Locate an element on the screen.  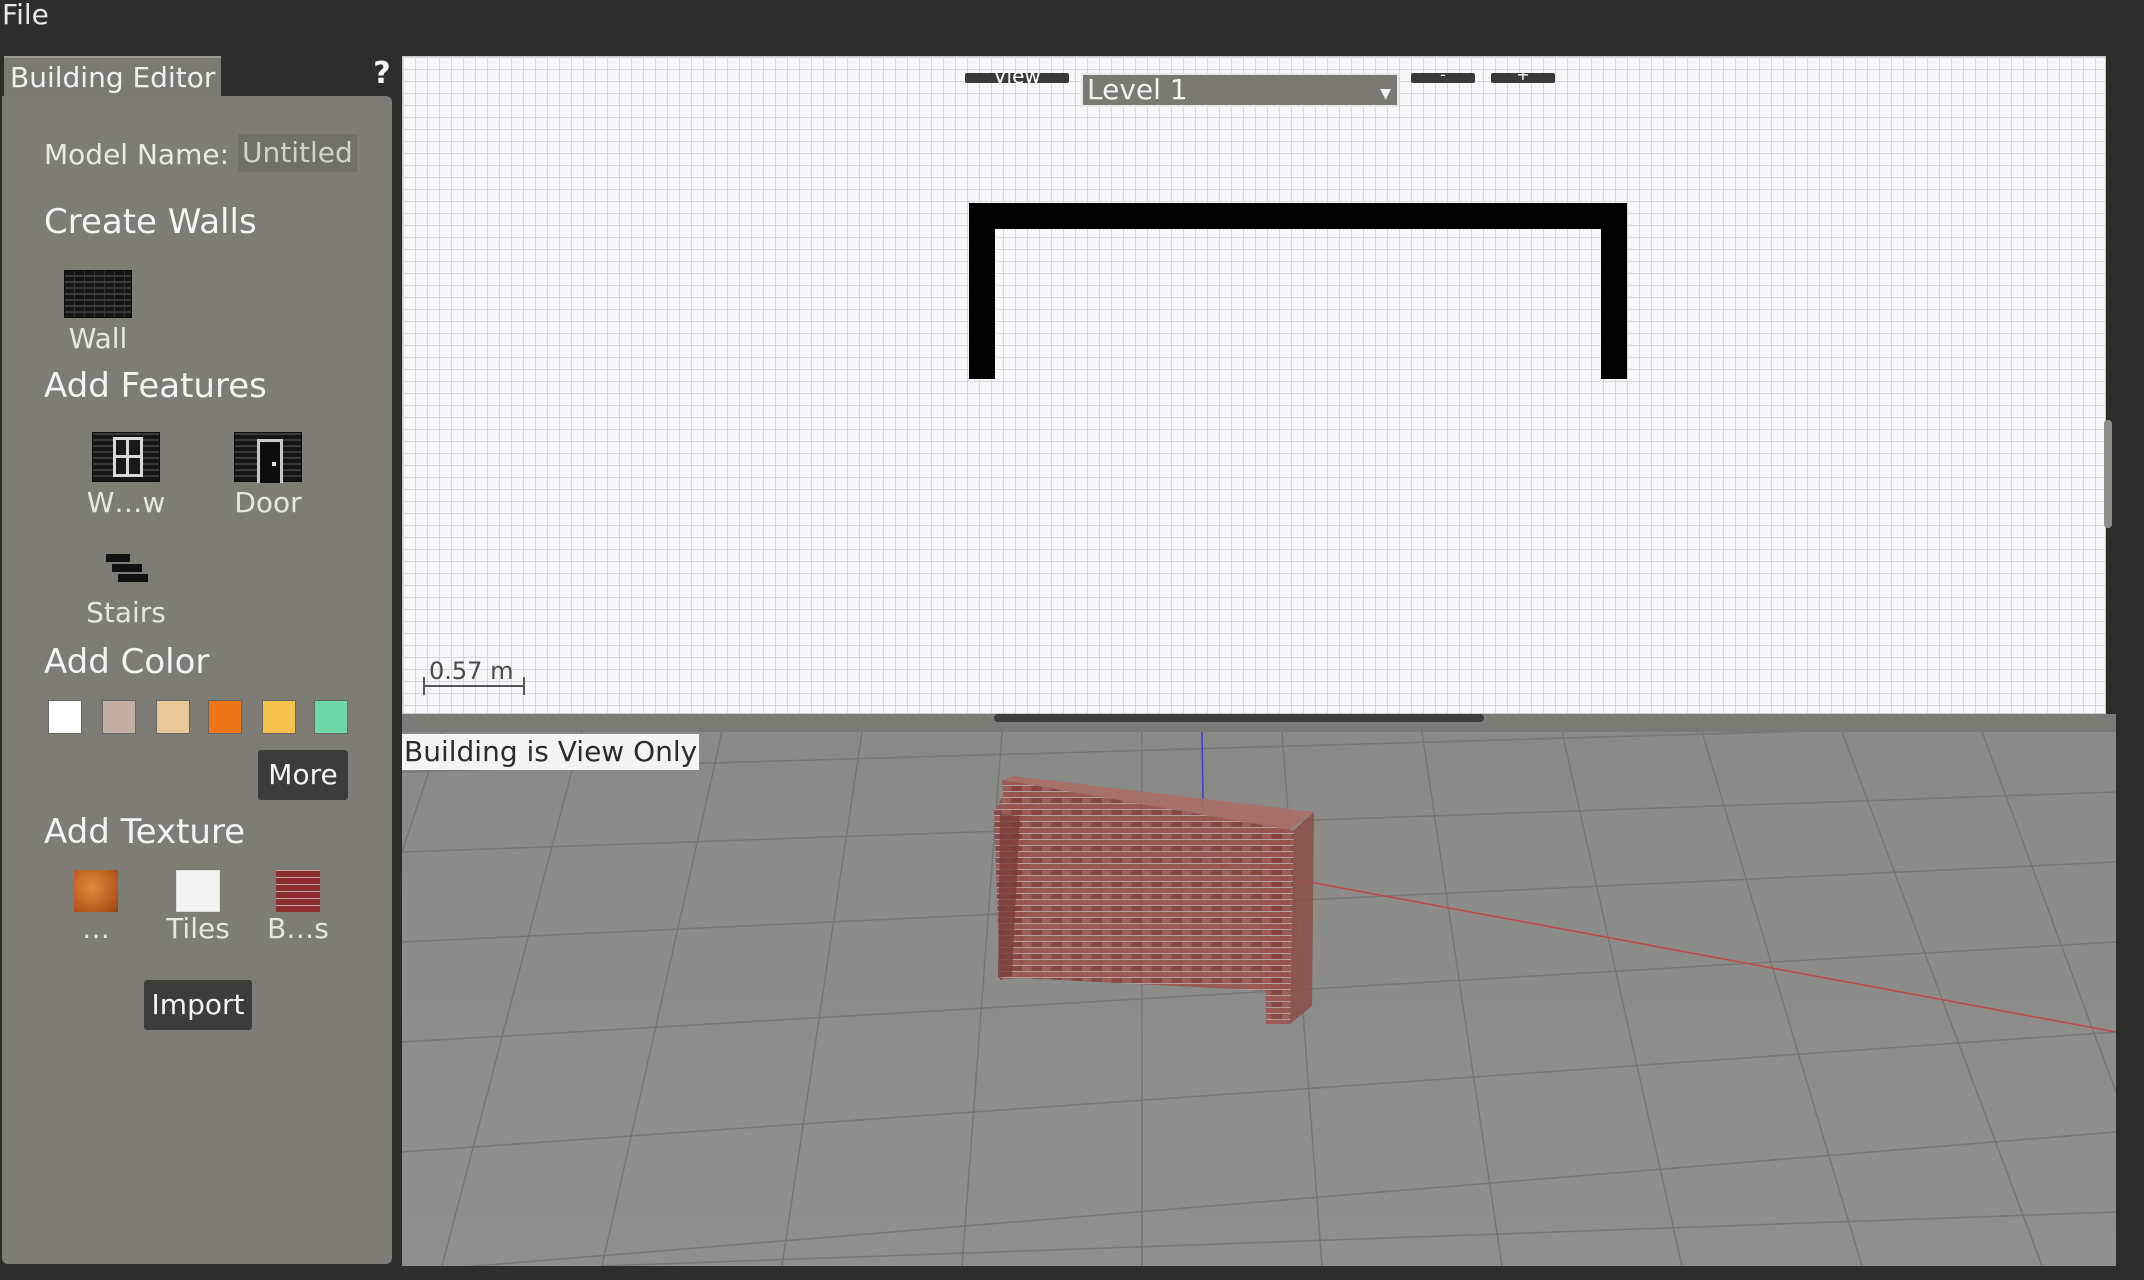
stairs-tool-button: Stairs is located at coordinates (126, 590).